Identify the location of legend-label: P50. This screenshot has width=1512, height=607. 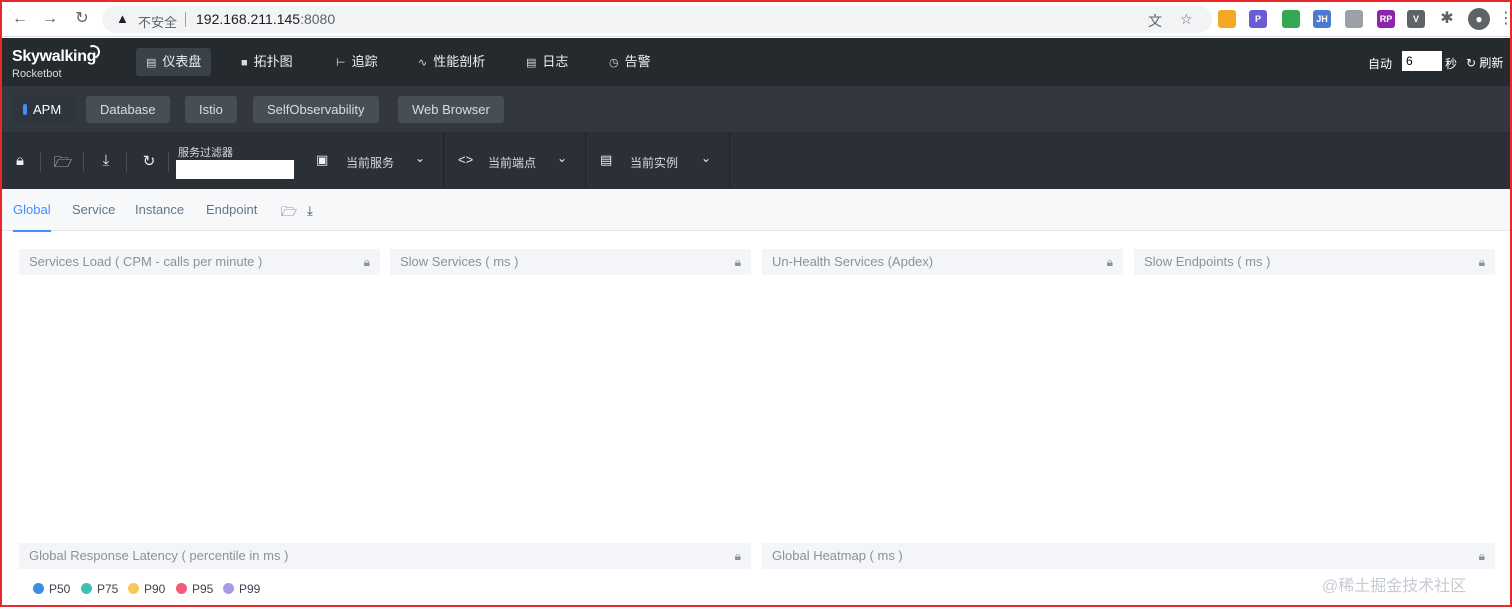
(60, 589).